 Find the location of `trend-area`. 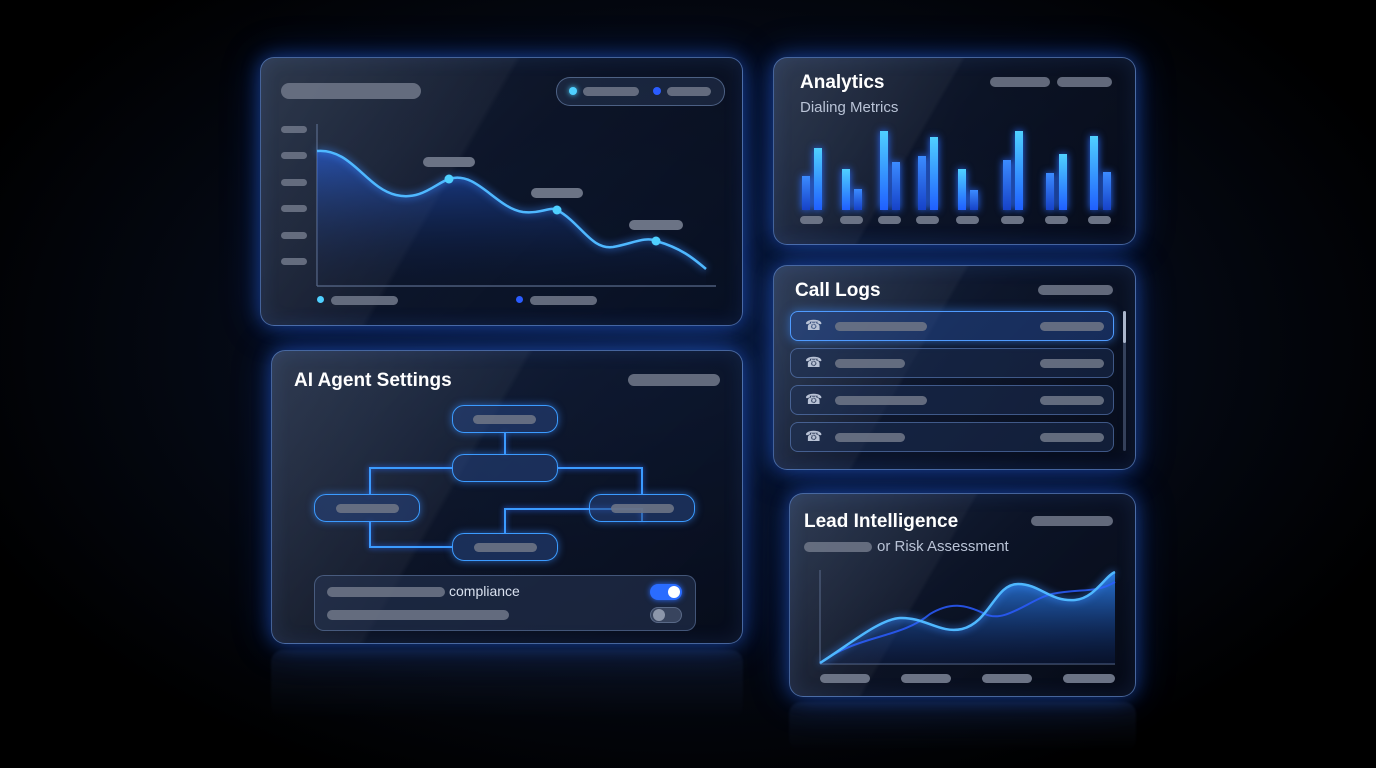

trend-area is located at coordinates (511, 218).